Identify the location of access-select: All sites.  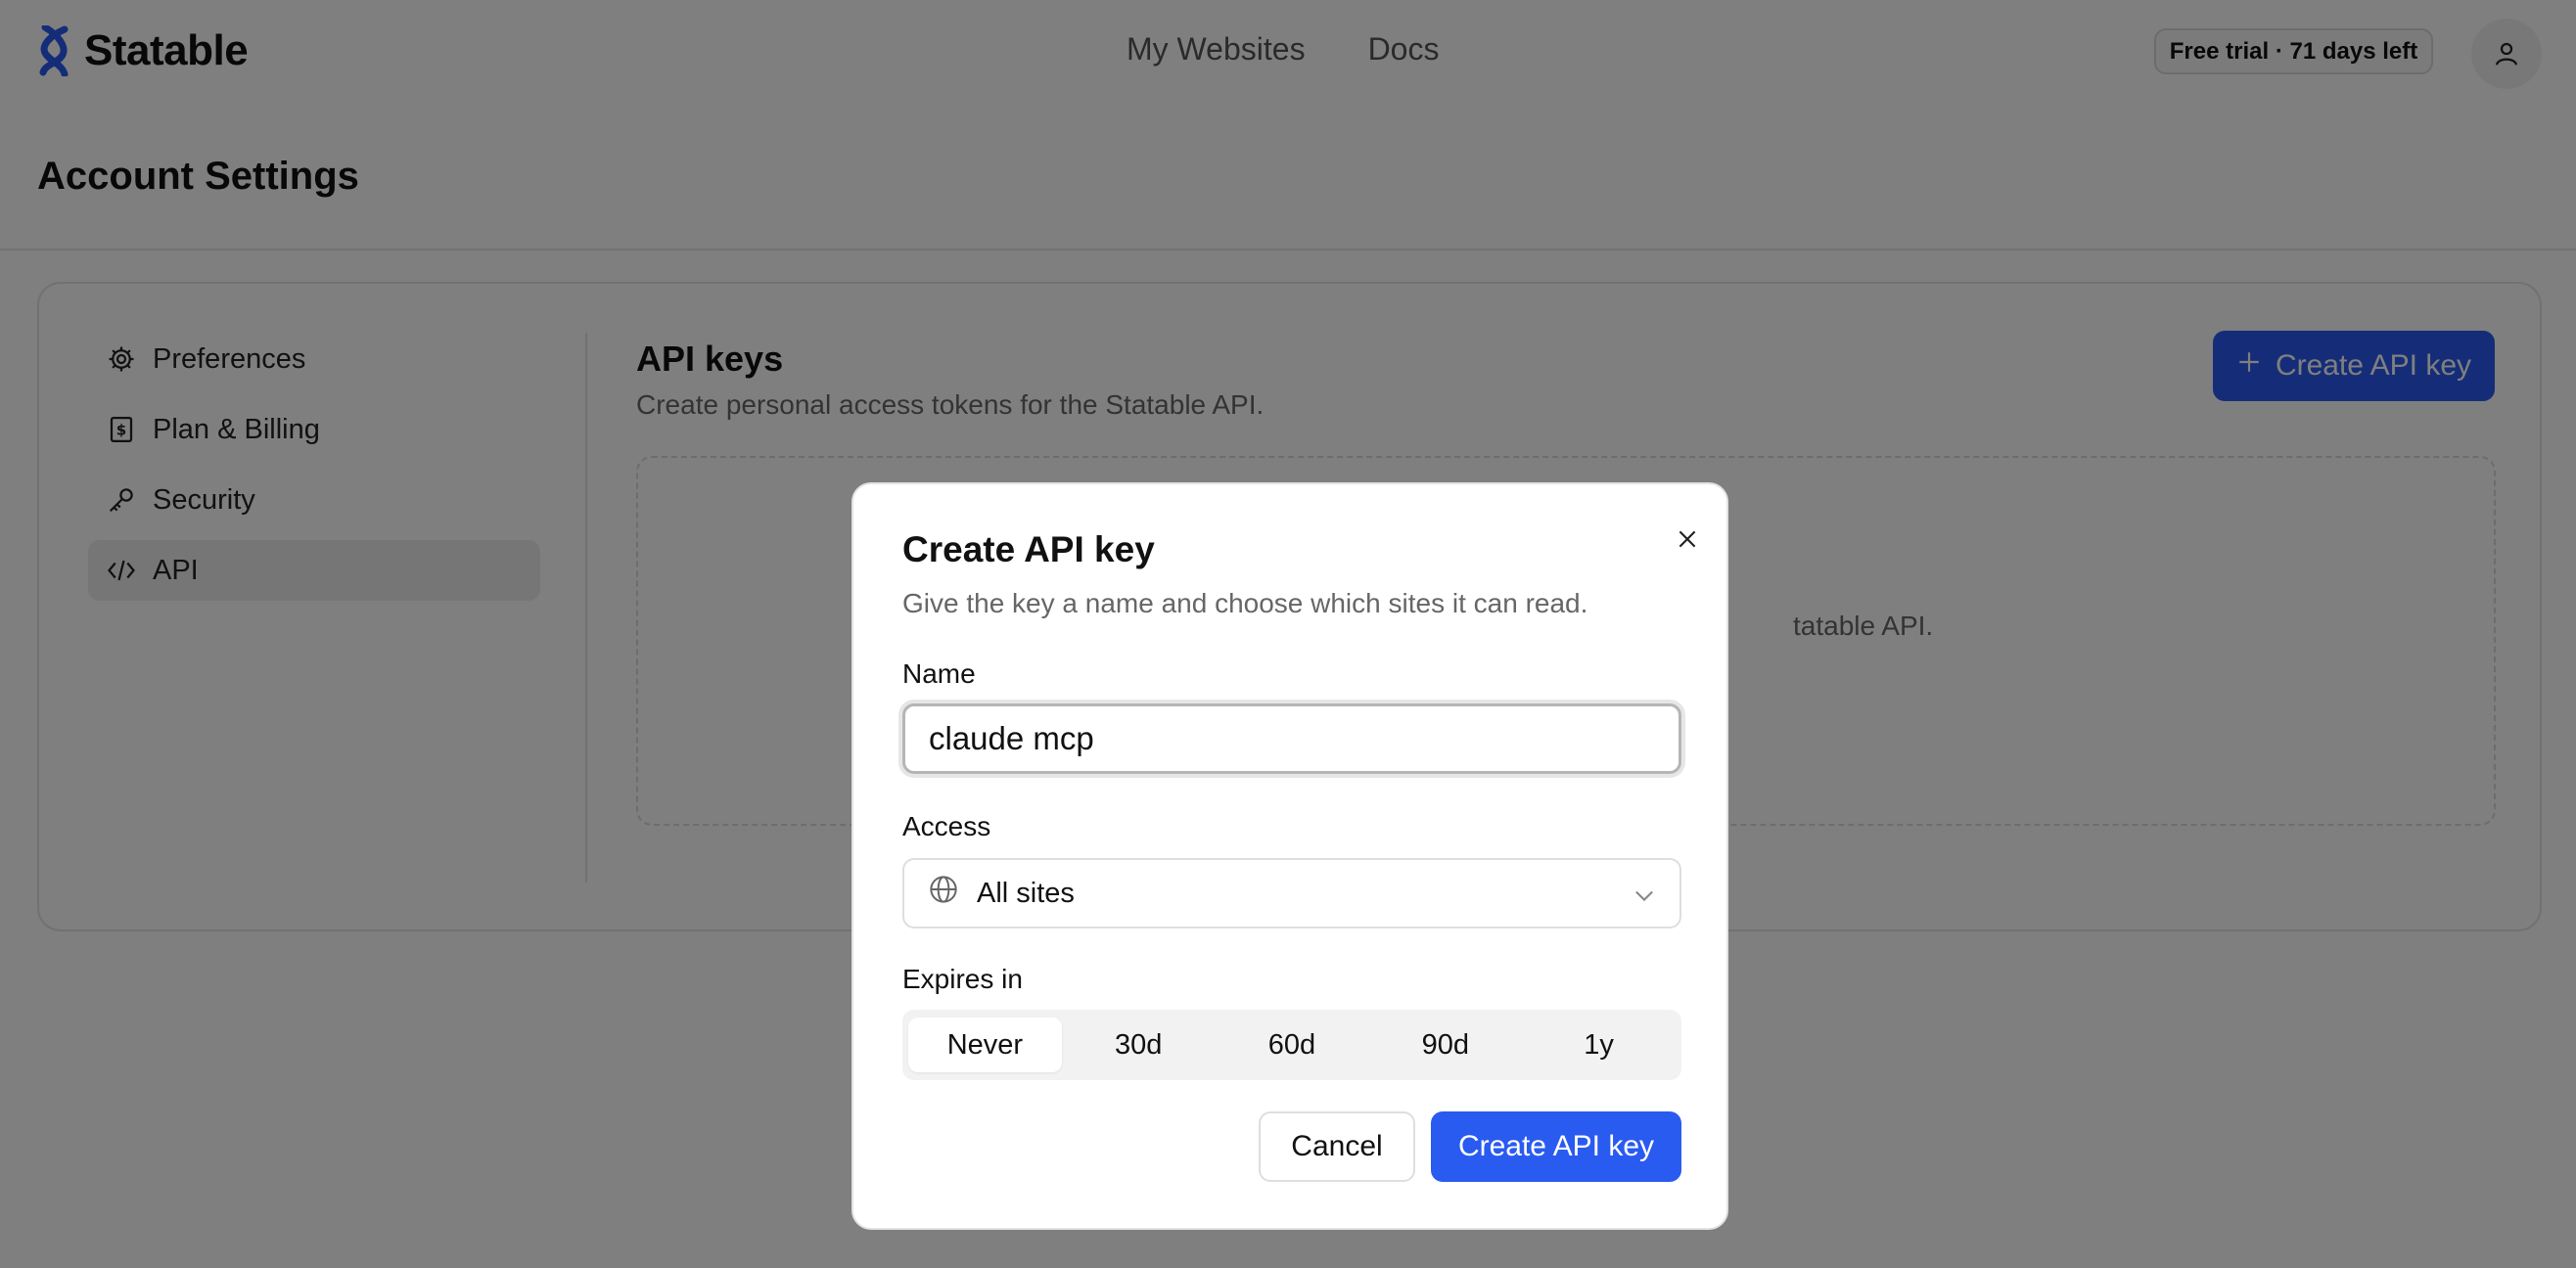
(1292, 893).